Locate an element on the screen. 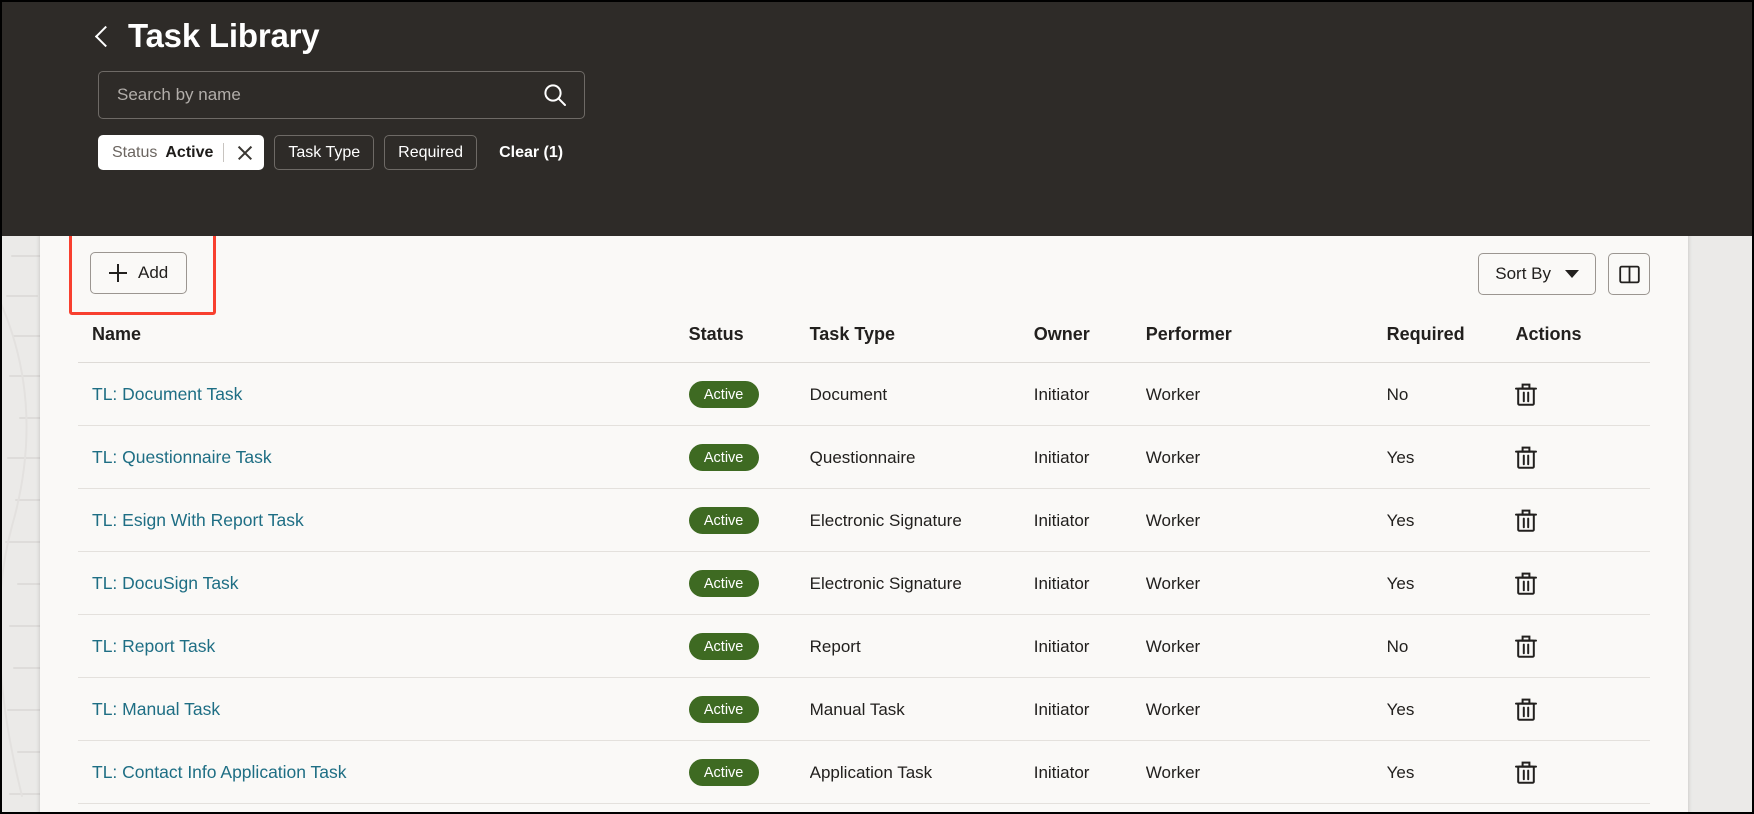  columns-layout-icon is located at coordinates (1629, 274).